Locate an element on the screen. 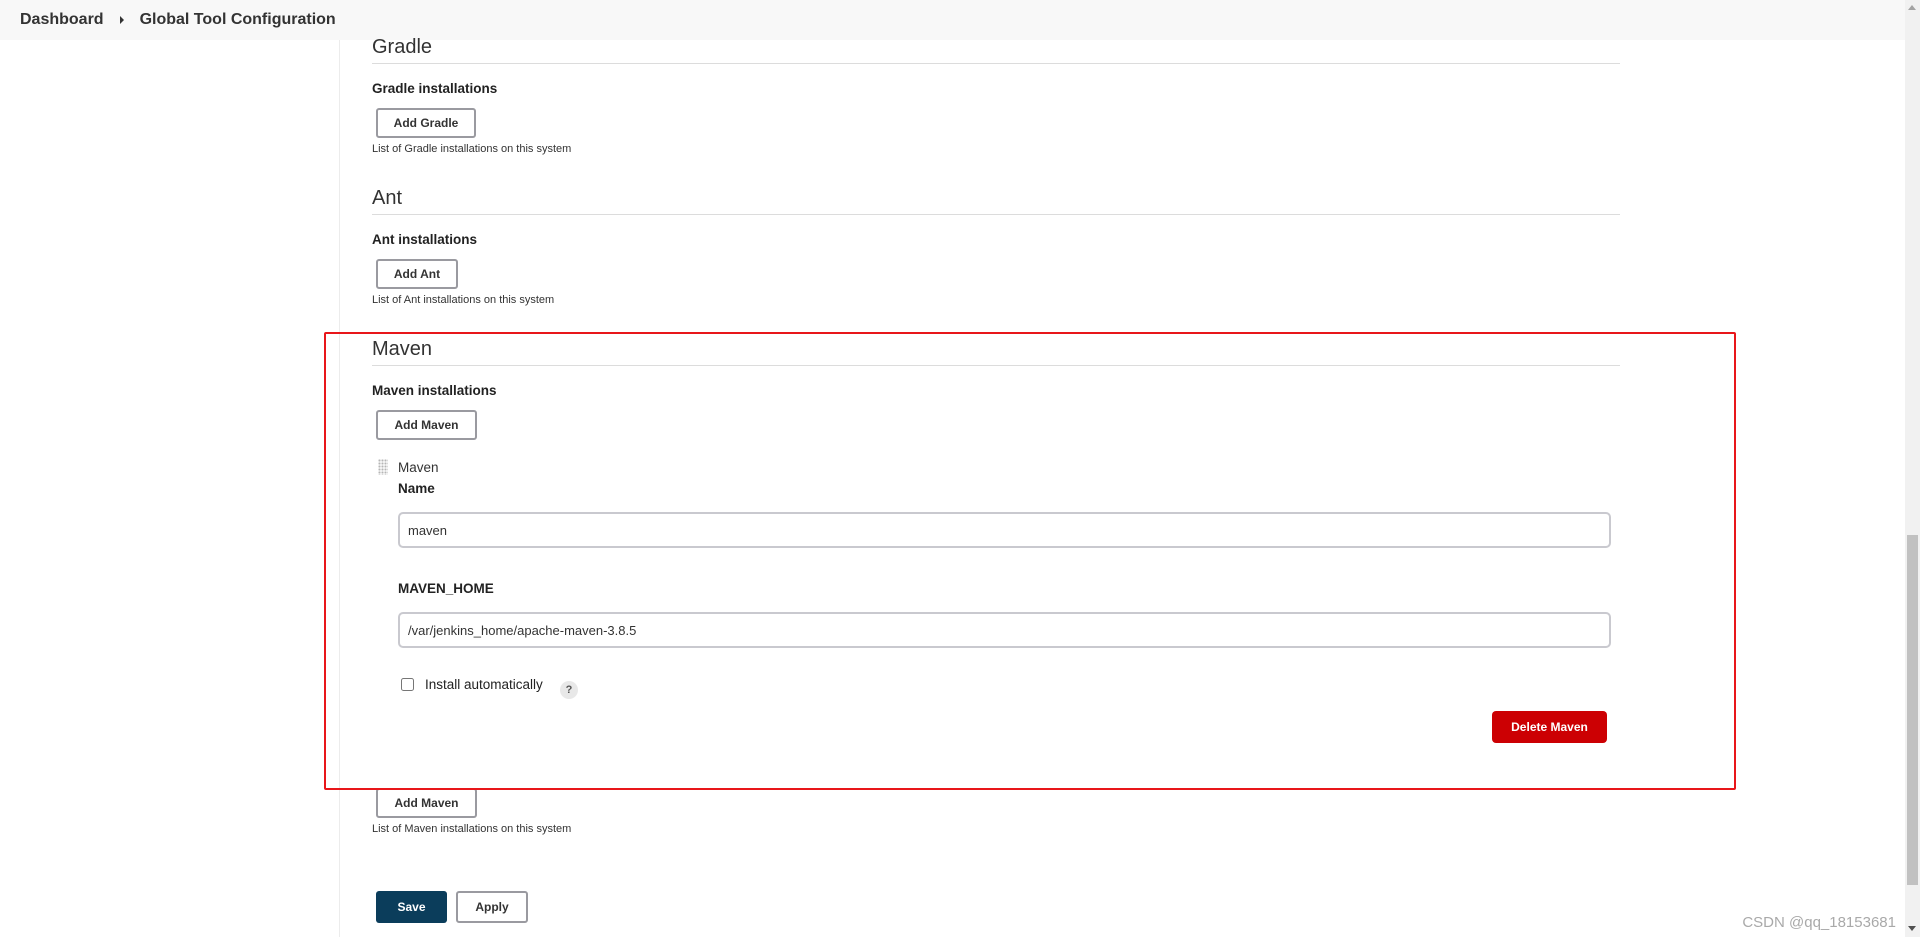 The image size is (1920, 937). add-maven-button-top: Add Maven is located at coordinates (426, 425).